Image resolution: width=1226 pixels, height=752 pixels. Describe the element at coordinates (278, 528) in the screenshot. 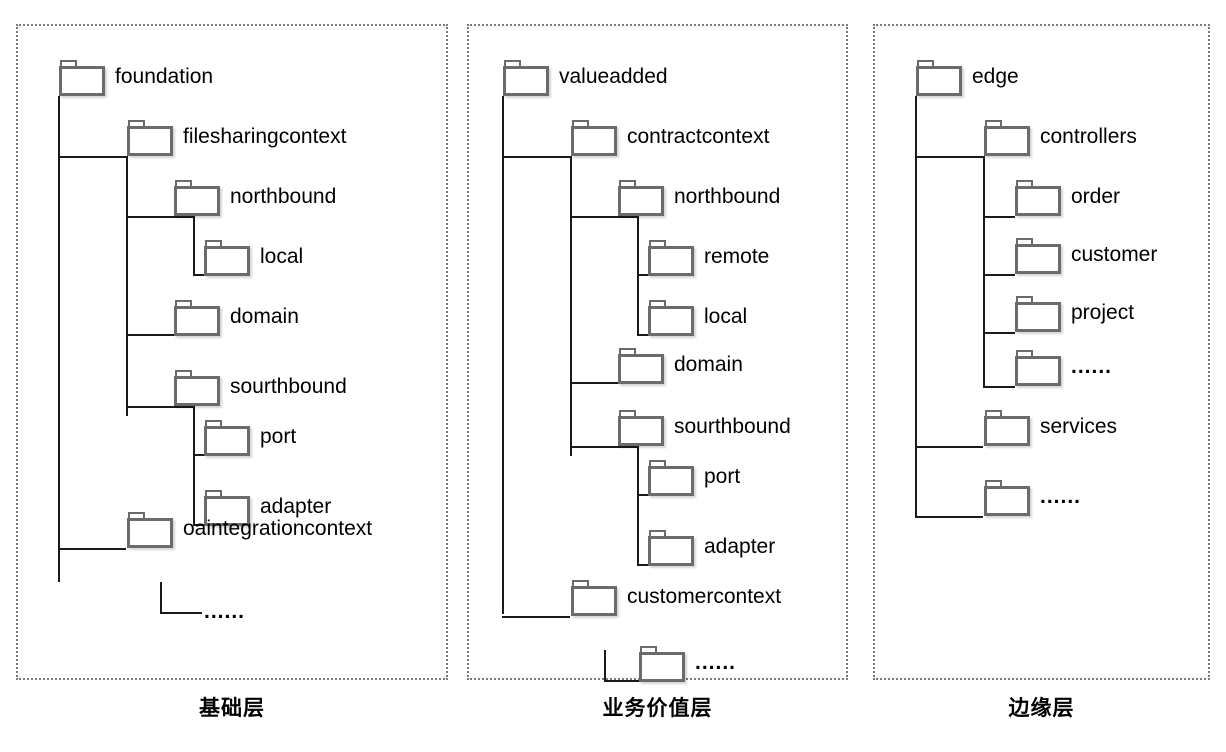

I see `tree-node-label: oaintegrationcontext` at that location.